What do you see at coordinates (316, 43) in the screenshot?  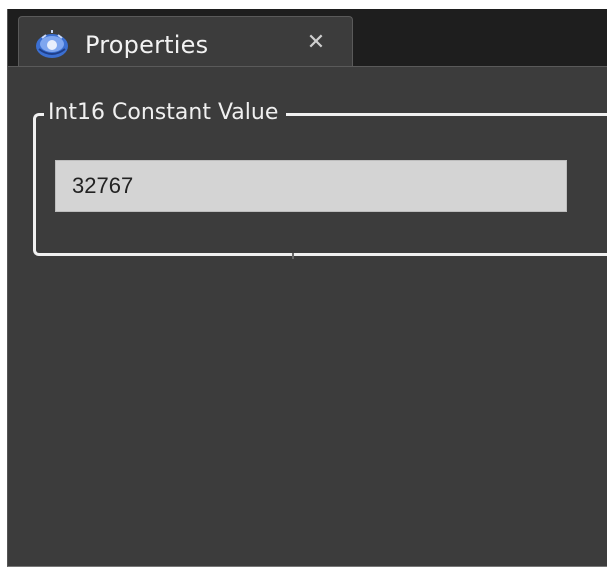 I see `close-icon: ✕` at bounding box center [316, 43].